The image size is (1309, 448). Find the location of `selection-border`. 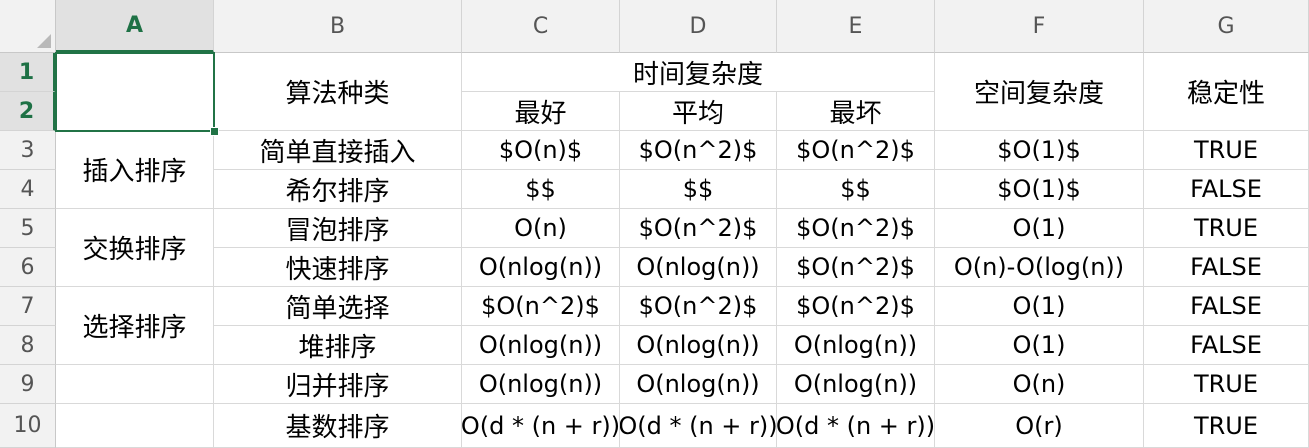

selection-border is located at coordinates (135, 92).